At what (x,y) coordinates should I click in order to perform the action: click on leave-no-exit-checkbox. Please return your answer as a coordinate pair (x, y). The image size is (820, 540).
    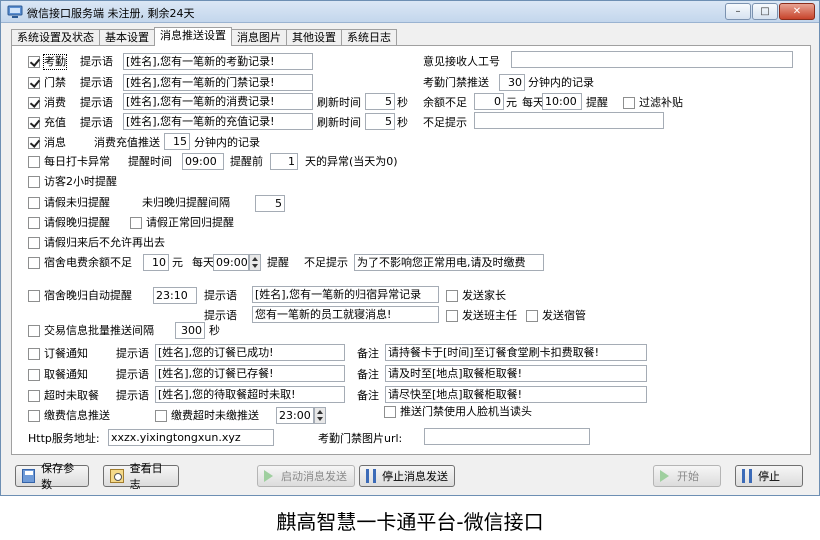
    Looking at the image, I should click on (34, 243).